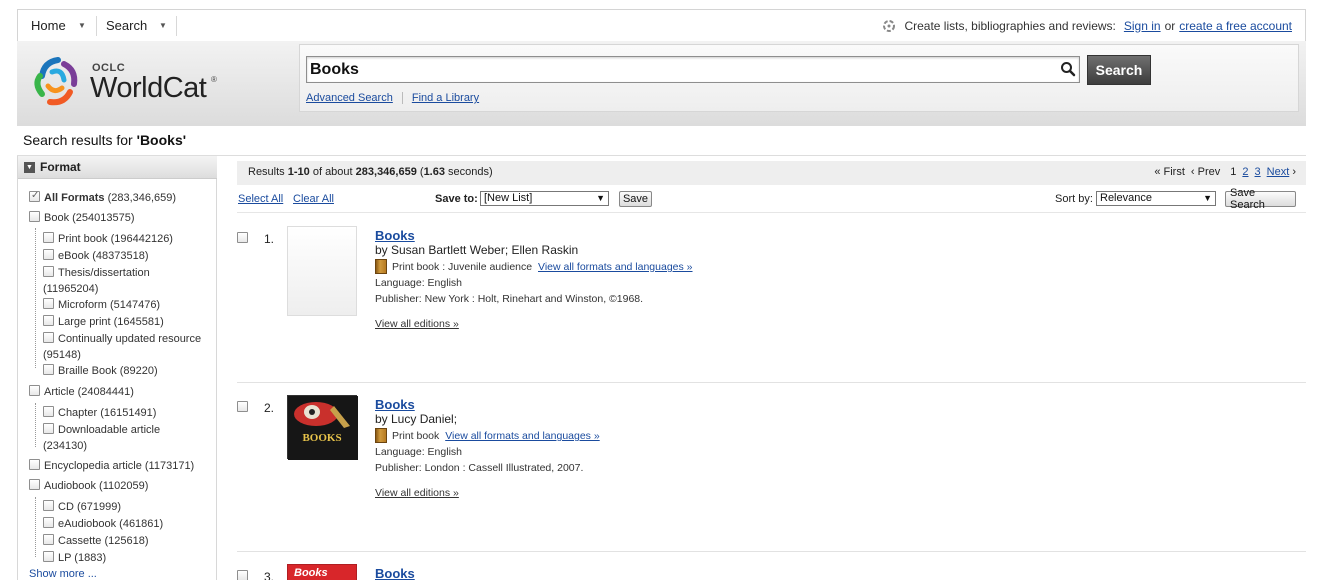 The height and width of the screenshot is (580, 1331). Describe the element at coordinates (104, 140) in the screenshot. I see `page-title: Search results for 'Books'` at that location.